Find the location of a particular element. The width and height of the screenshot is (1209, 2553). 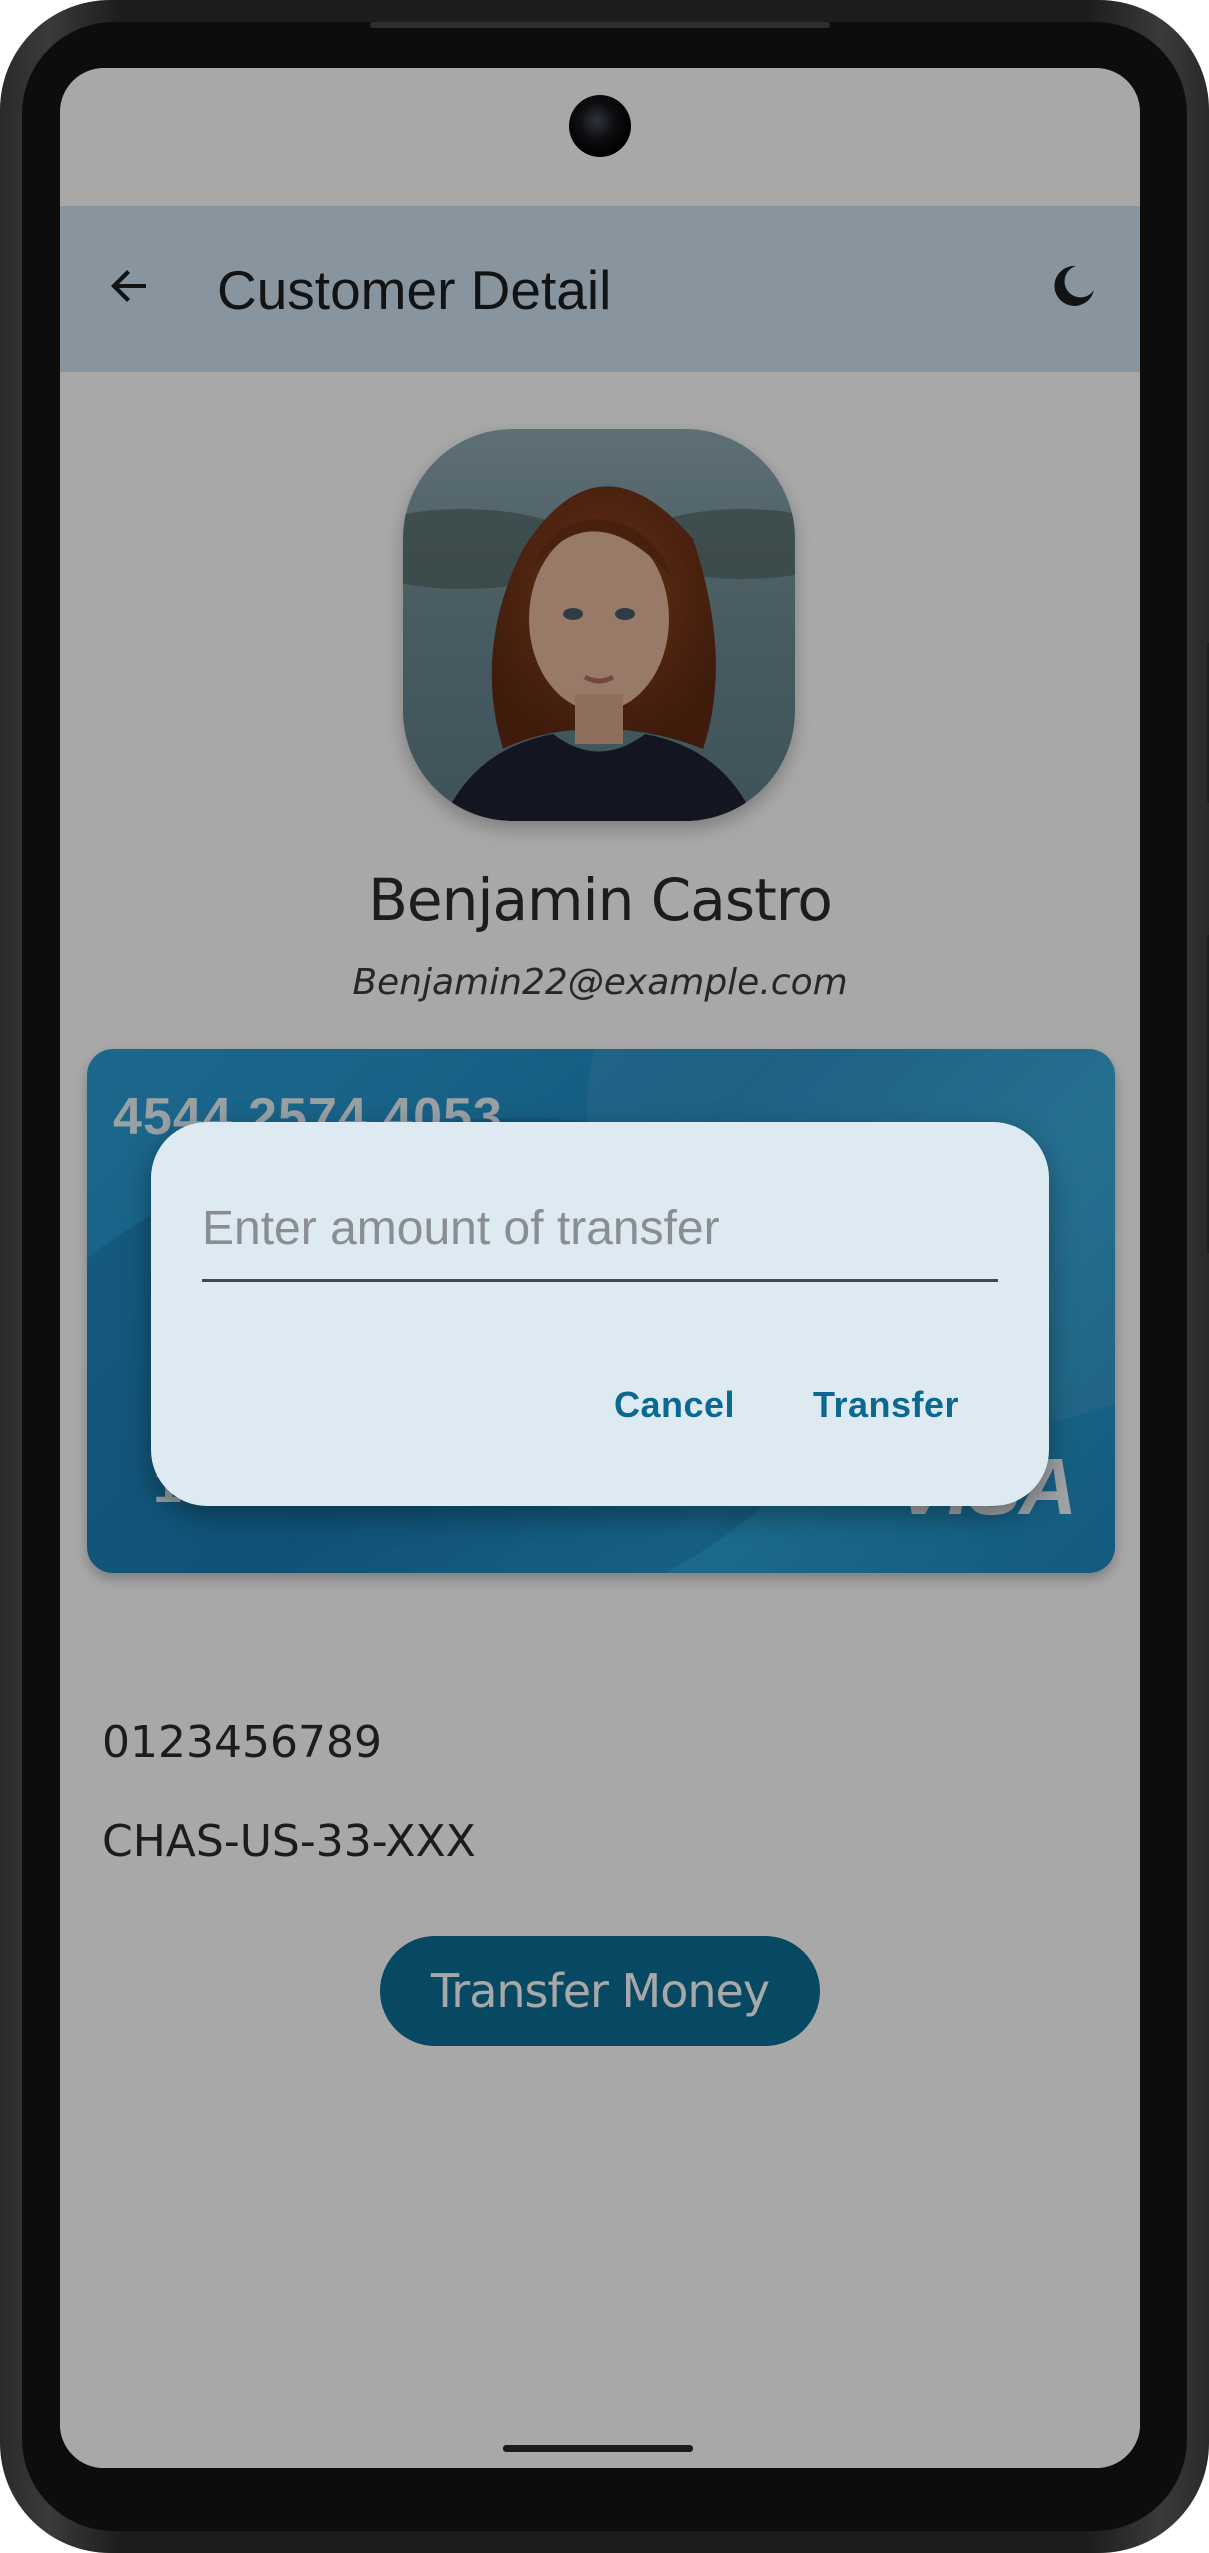

speaker-grille is located at coordinates (600, 25).